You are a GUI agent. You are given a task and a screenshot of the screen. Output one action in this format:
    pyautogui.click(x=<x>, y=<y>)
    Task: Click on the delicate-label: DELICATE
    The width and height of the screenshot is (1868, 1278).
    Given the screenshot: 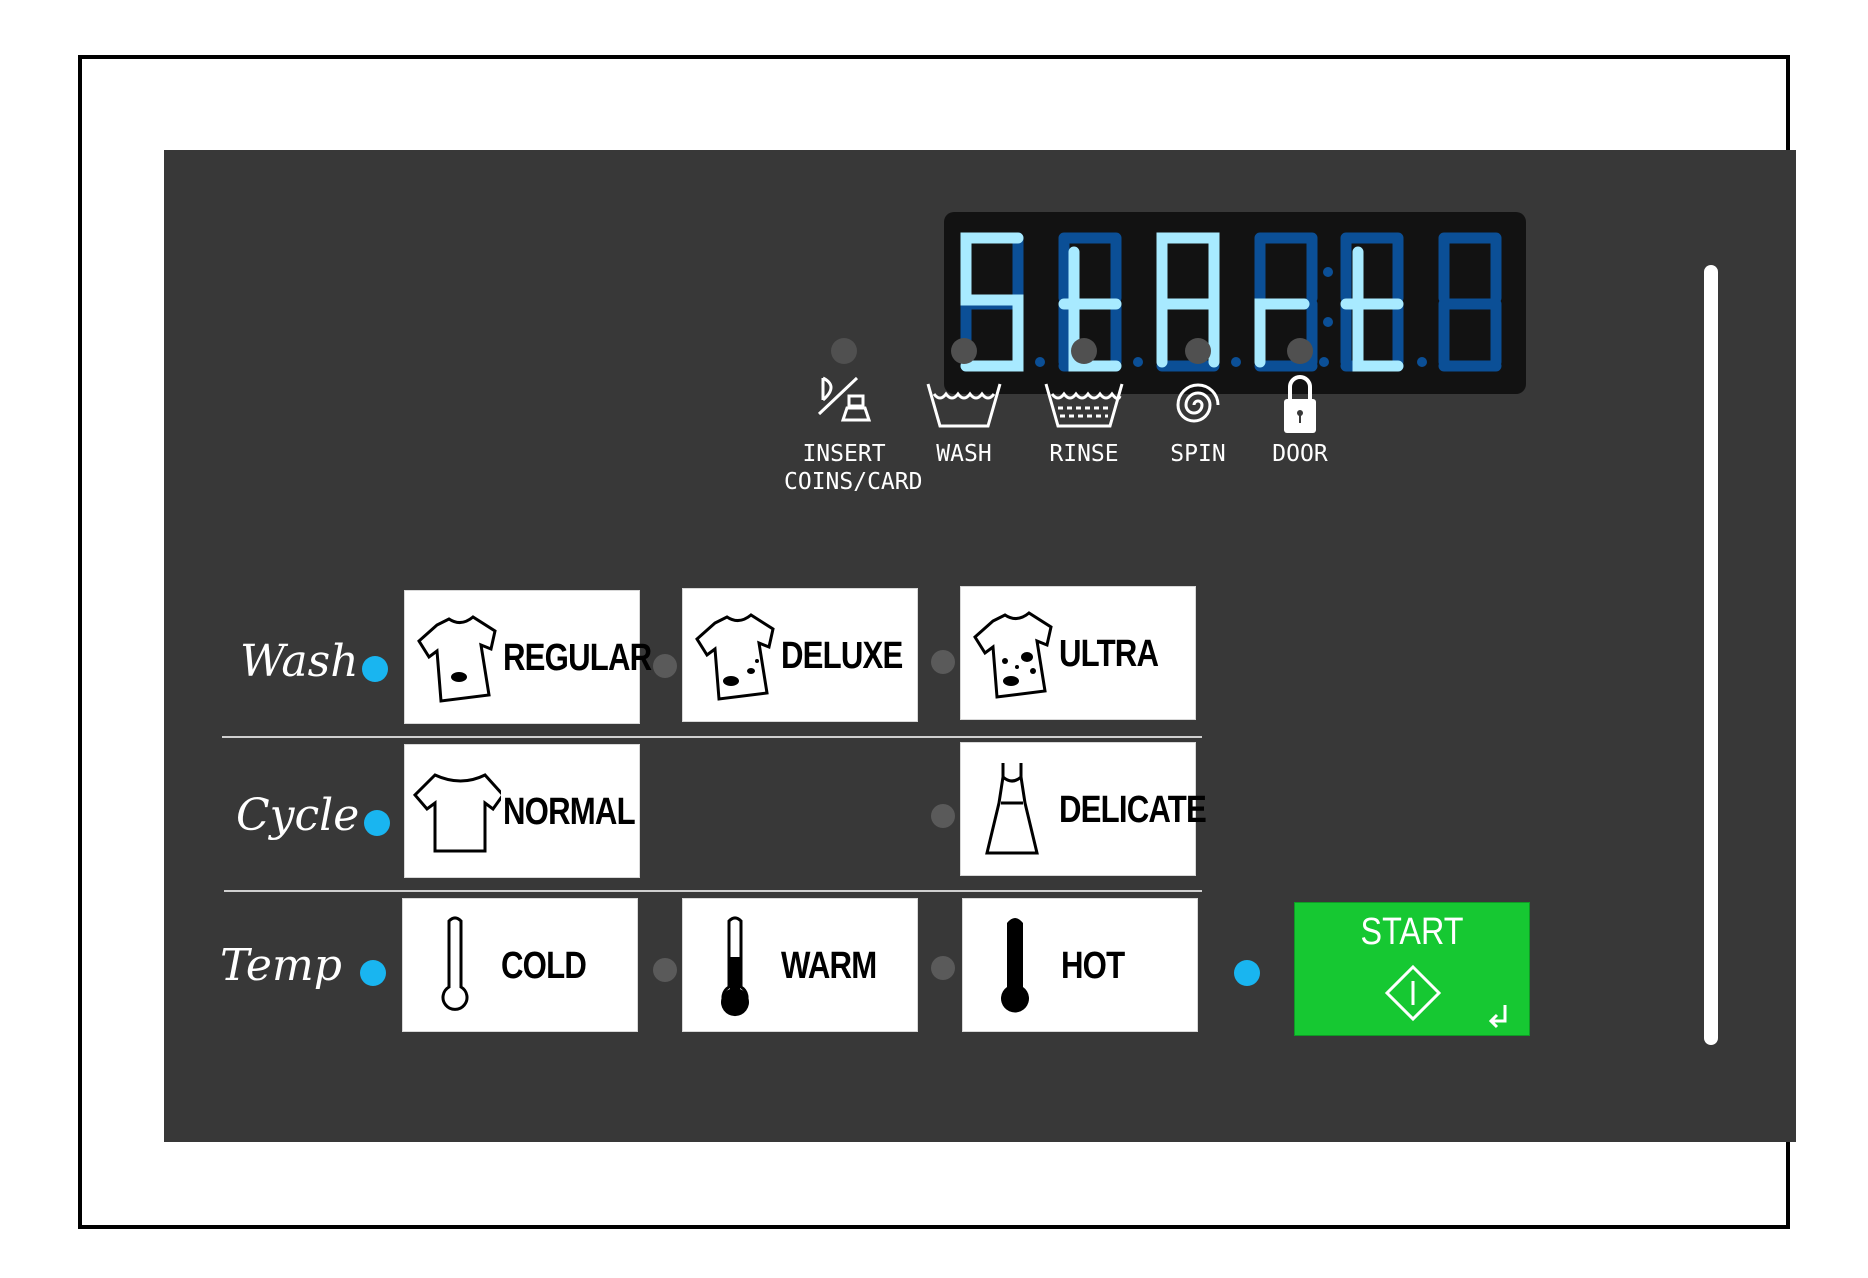 What is the action you would take?
    pyautogui.click(x=1133, y=809)
    